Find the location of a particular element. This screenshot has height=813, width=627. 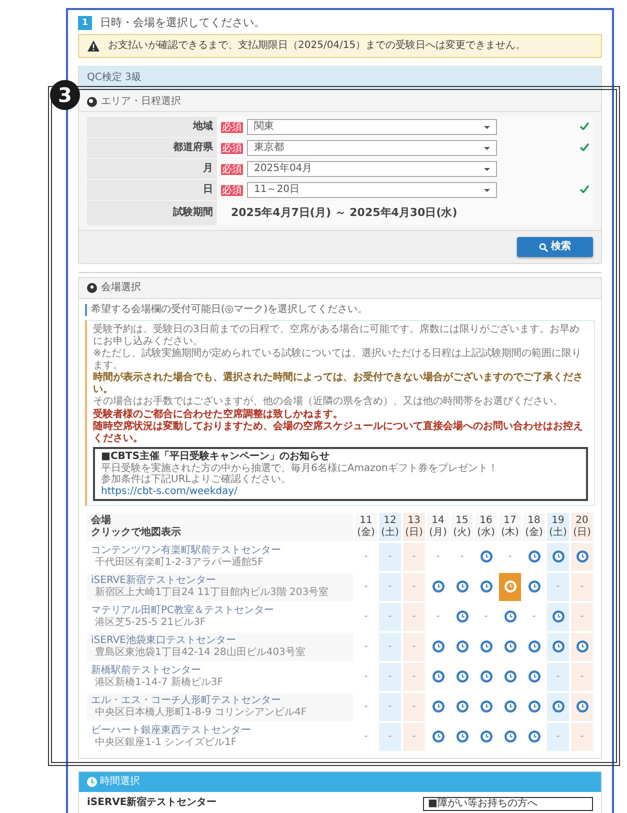

venue-address: 中央区銀座1-1 シンイズビル1F is located at coordinates (166, 743).